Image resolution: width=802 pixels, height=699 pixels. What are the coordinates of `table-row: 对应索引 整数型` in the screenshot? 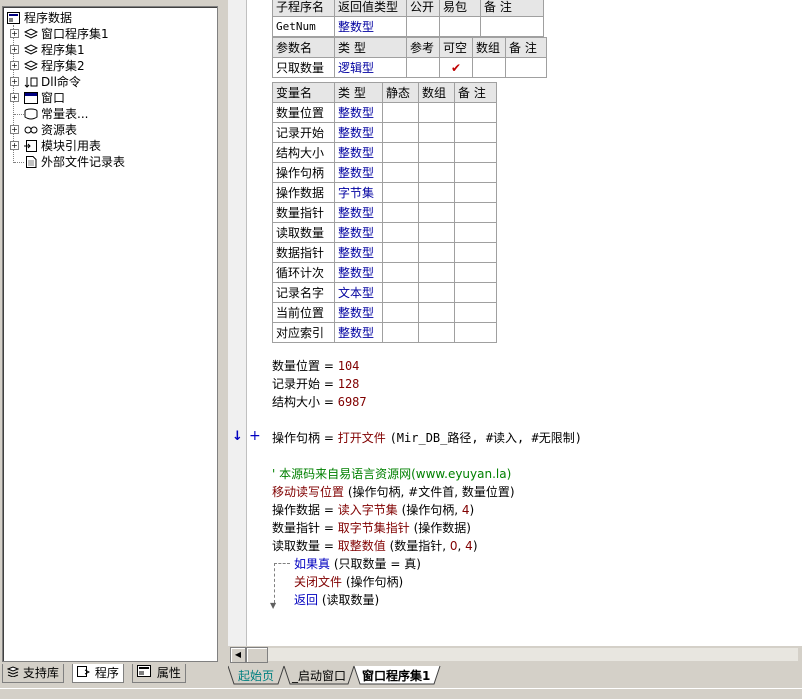 It's located at (384, 332).